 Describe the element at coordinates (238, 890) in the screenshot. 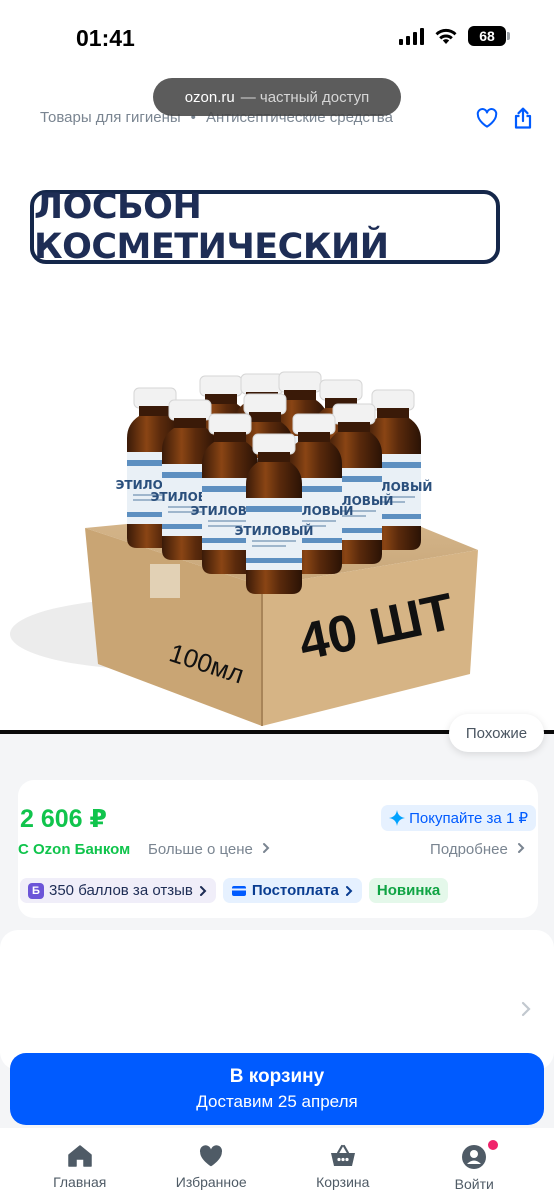

I see `postpay-icon` at that location.